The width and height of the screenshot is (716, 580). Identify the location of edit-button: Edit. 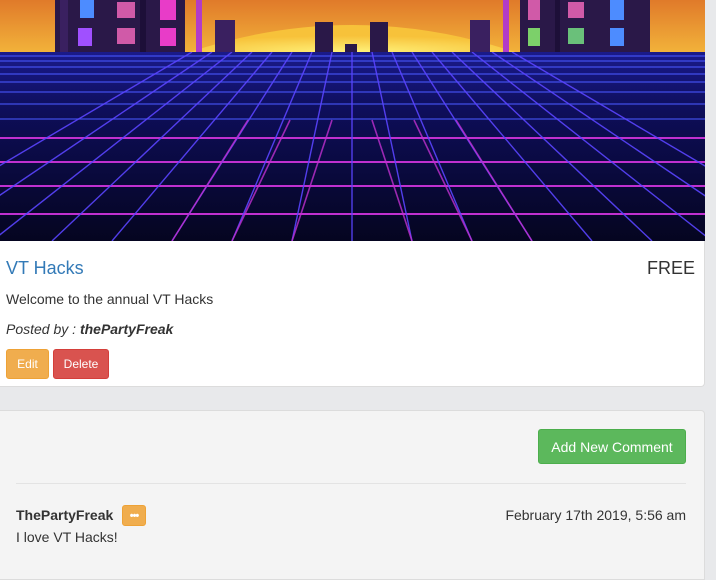
(27, 364).